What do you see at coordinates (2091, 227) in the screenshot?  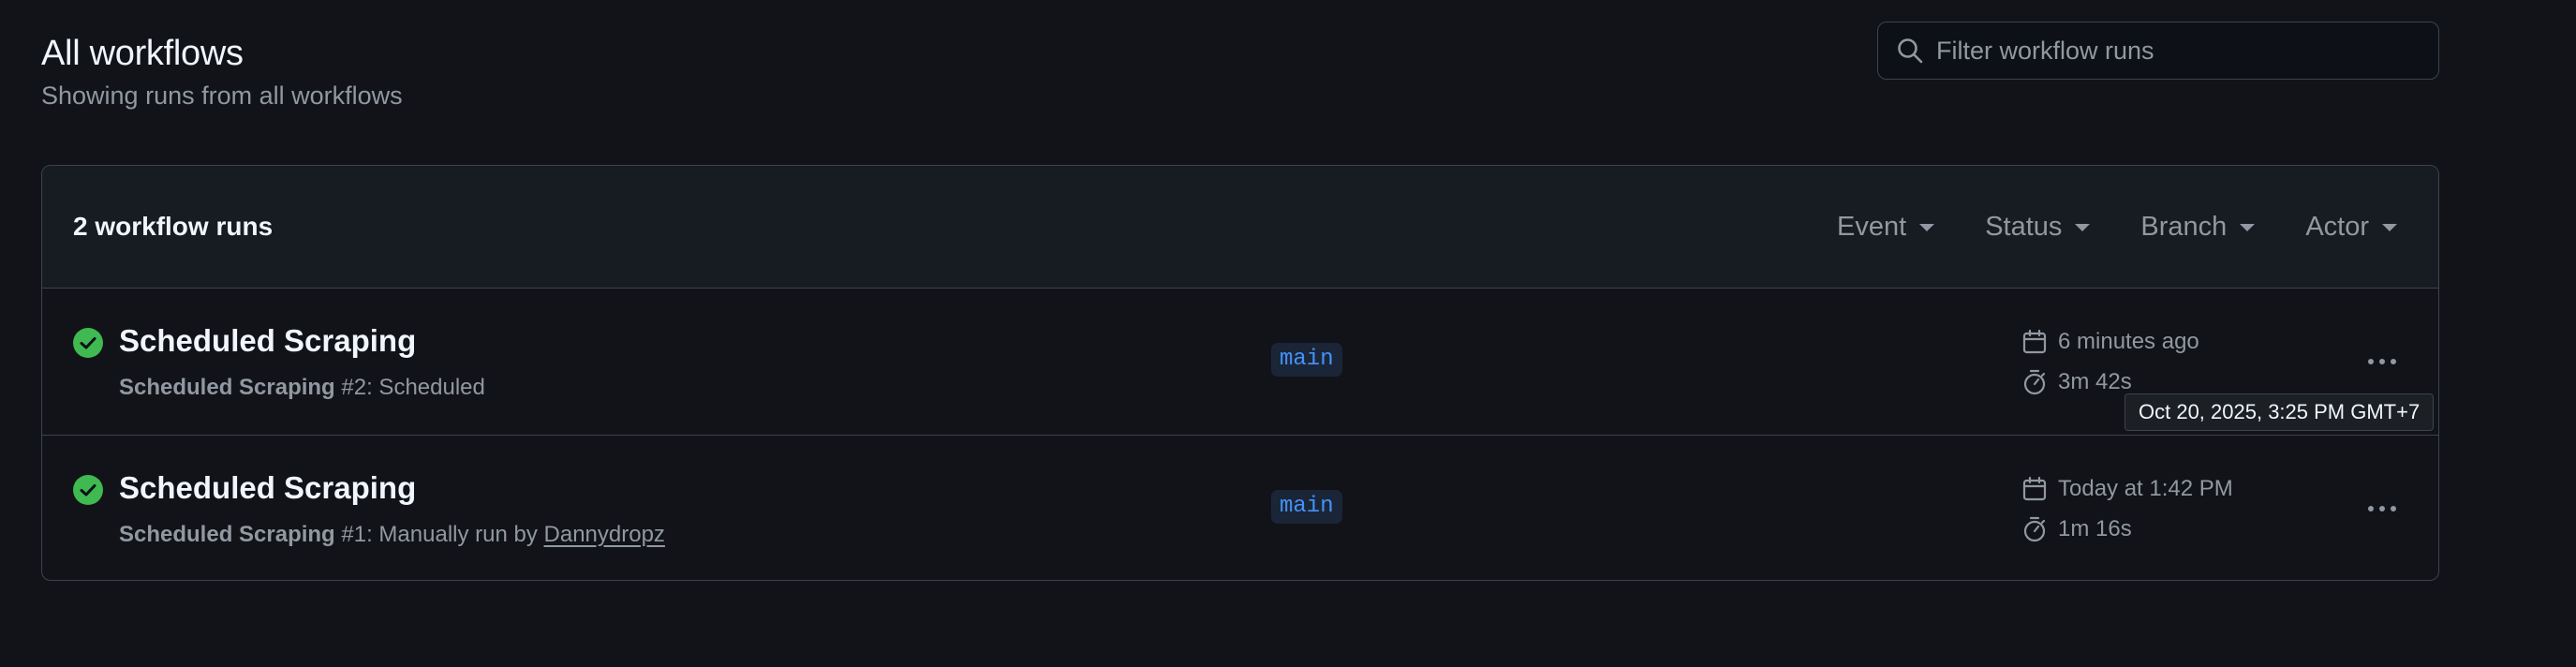 I see `filter-bar: Event Status Branch Actor` at bounding box center [2091, 227].